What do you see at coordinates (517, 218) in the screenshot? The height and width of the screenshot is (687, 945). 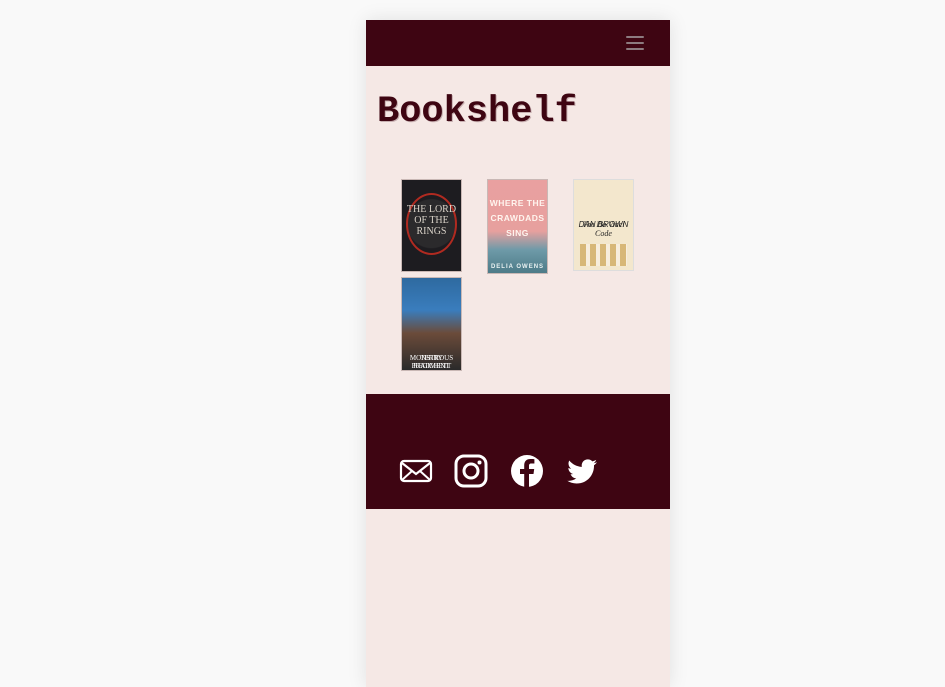 I see `book-title: WHERE THE CRAWDADS SING` at bounding box center [517, 218].